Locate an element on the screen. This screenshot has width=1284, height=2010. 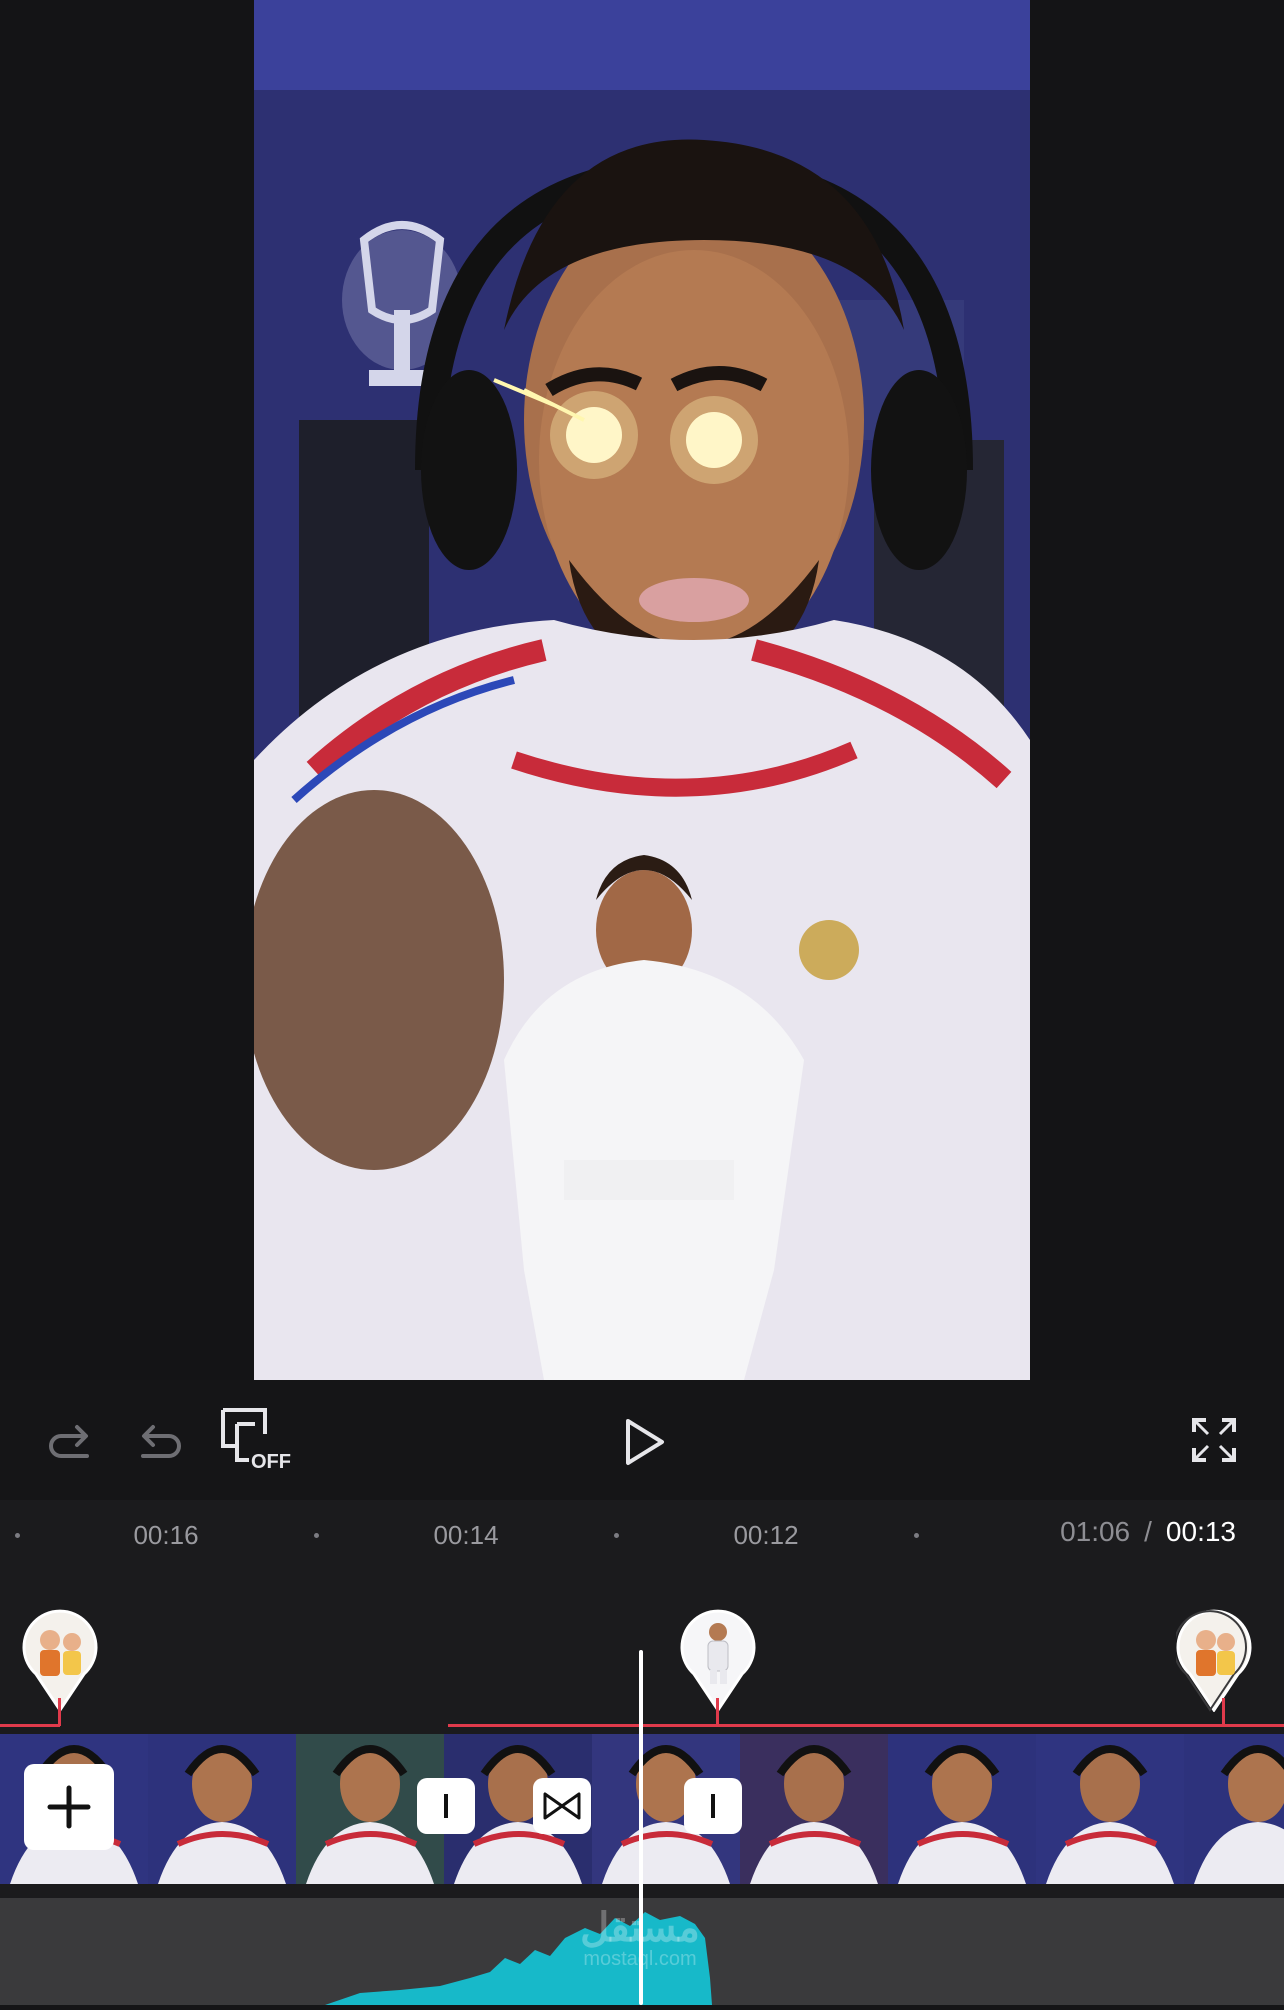
play-button is located at coordinates (644, 1442).